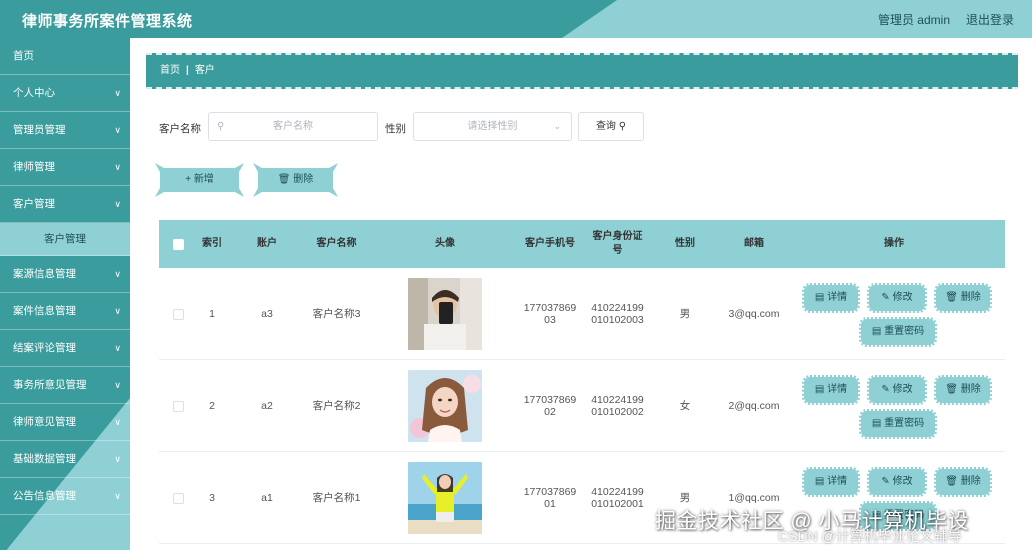 The height and width of the screenshot is (550, 1032). I want to click on cell-name: 客户名称1, so click(336, 497).